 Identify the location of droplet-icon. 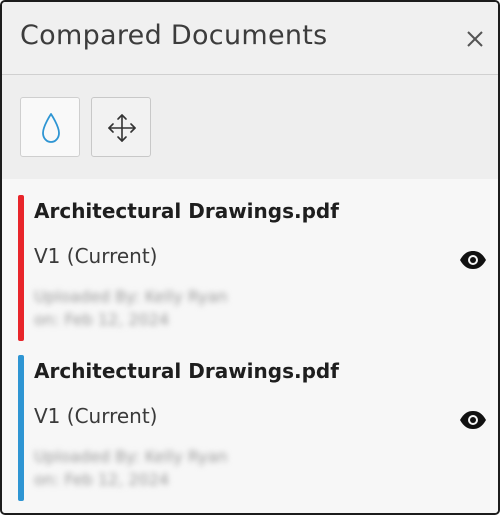
(51, 128).